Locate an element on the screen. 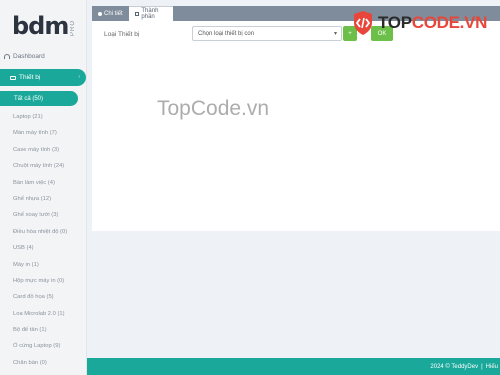  logo-text: bdm is located at coordinates (40, 26).